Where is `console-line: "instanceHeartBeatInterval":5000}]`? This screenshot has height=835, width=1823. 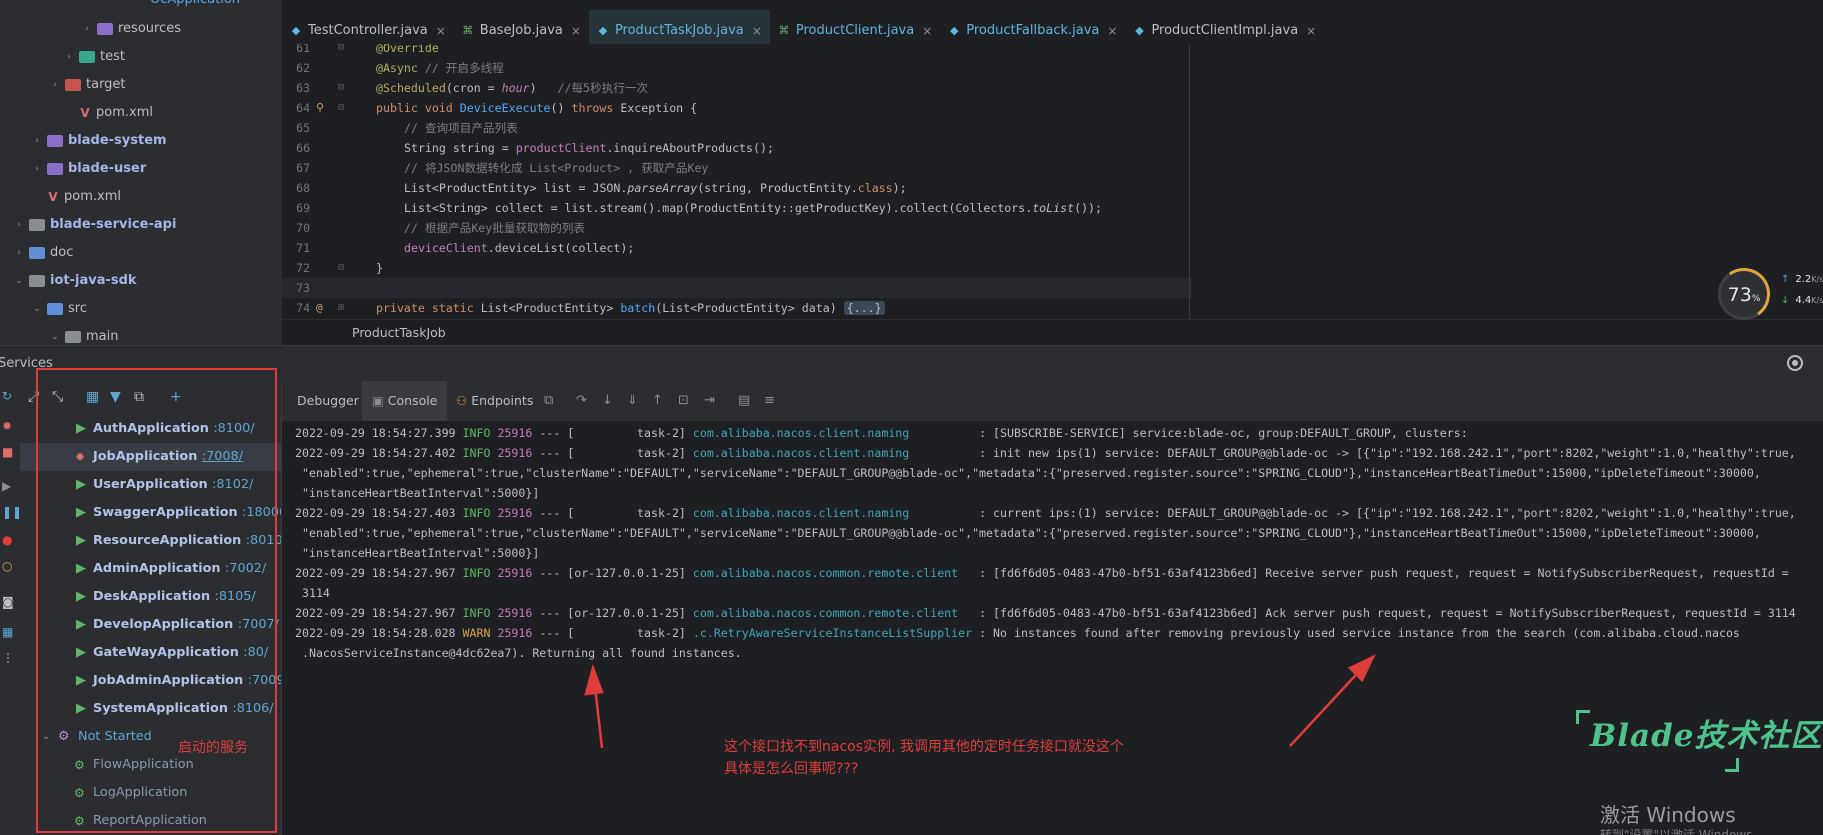 console-line: "instanceHeartBeatInterval":5000}] is located at coordinates (417, 553).